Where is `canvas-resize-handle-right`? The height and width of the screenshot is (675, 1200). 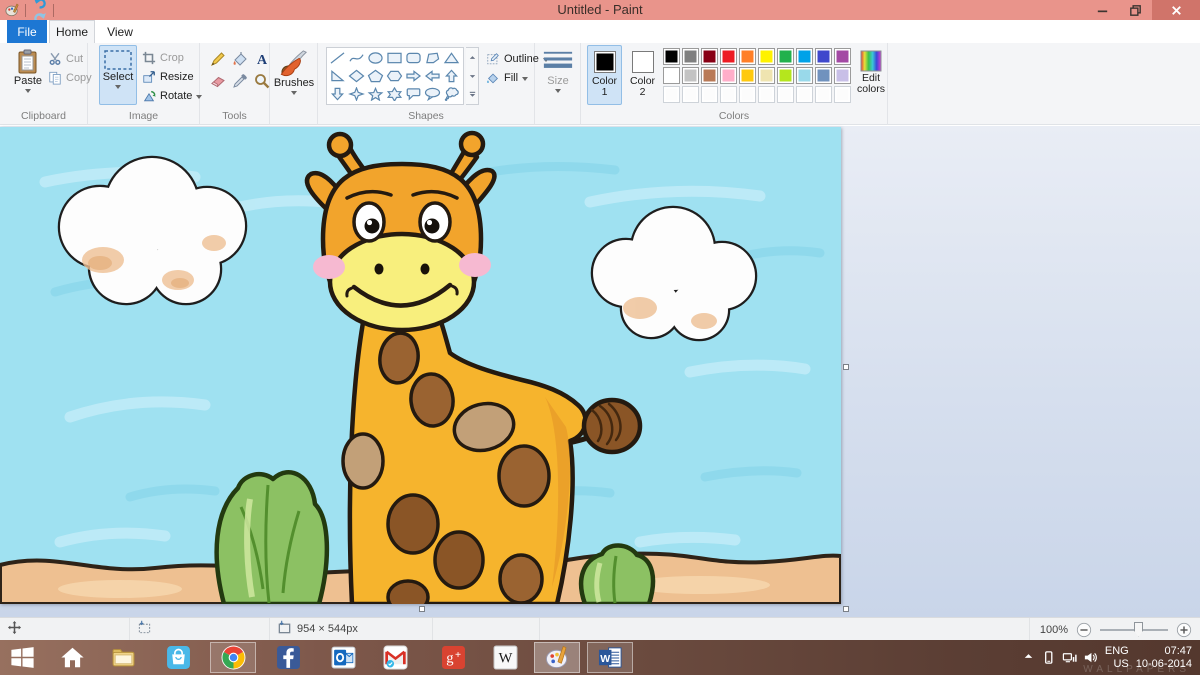 canvas-resize-handle-right is located at coordinates (846, 367).